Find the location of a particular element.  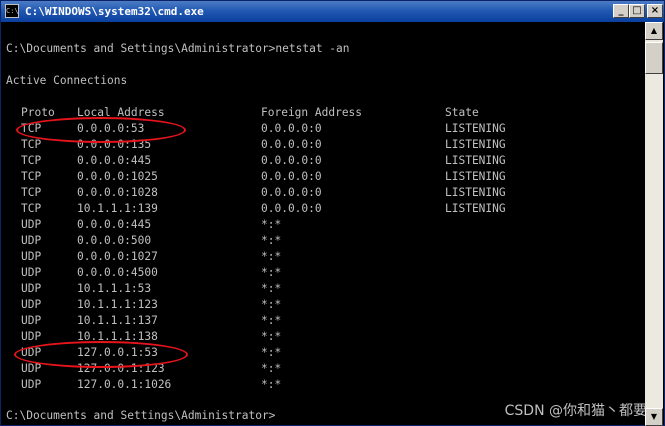

table-row: TCP 10.1.1.1:139 0.0.0.0:0 LISTENING is located at coordinates (325, 209).